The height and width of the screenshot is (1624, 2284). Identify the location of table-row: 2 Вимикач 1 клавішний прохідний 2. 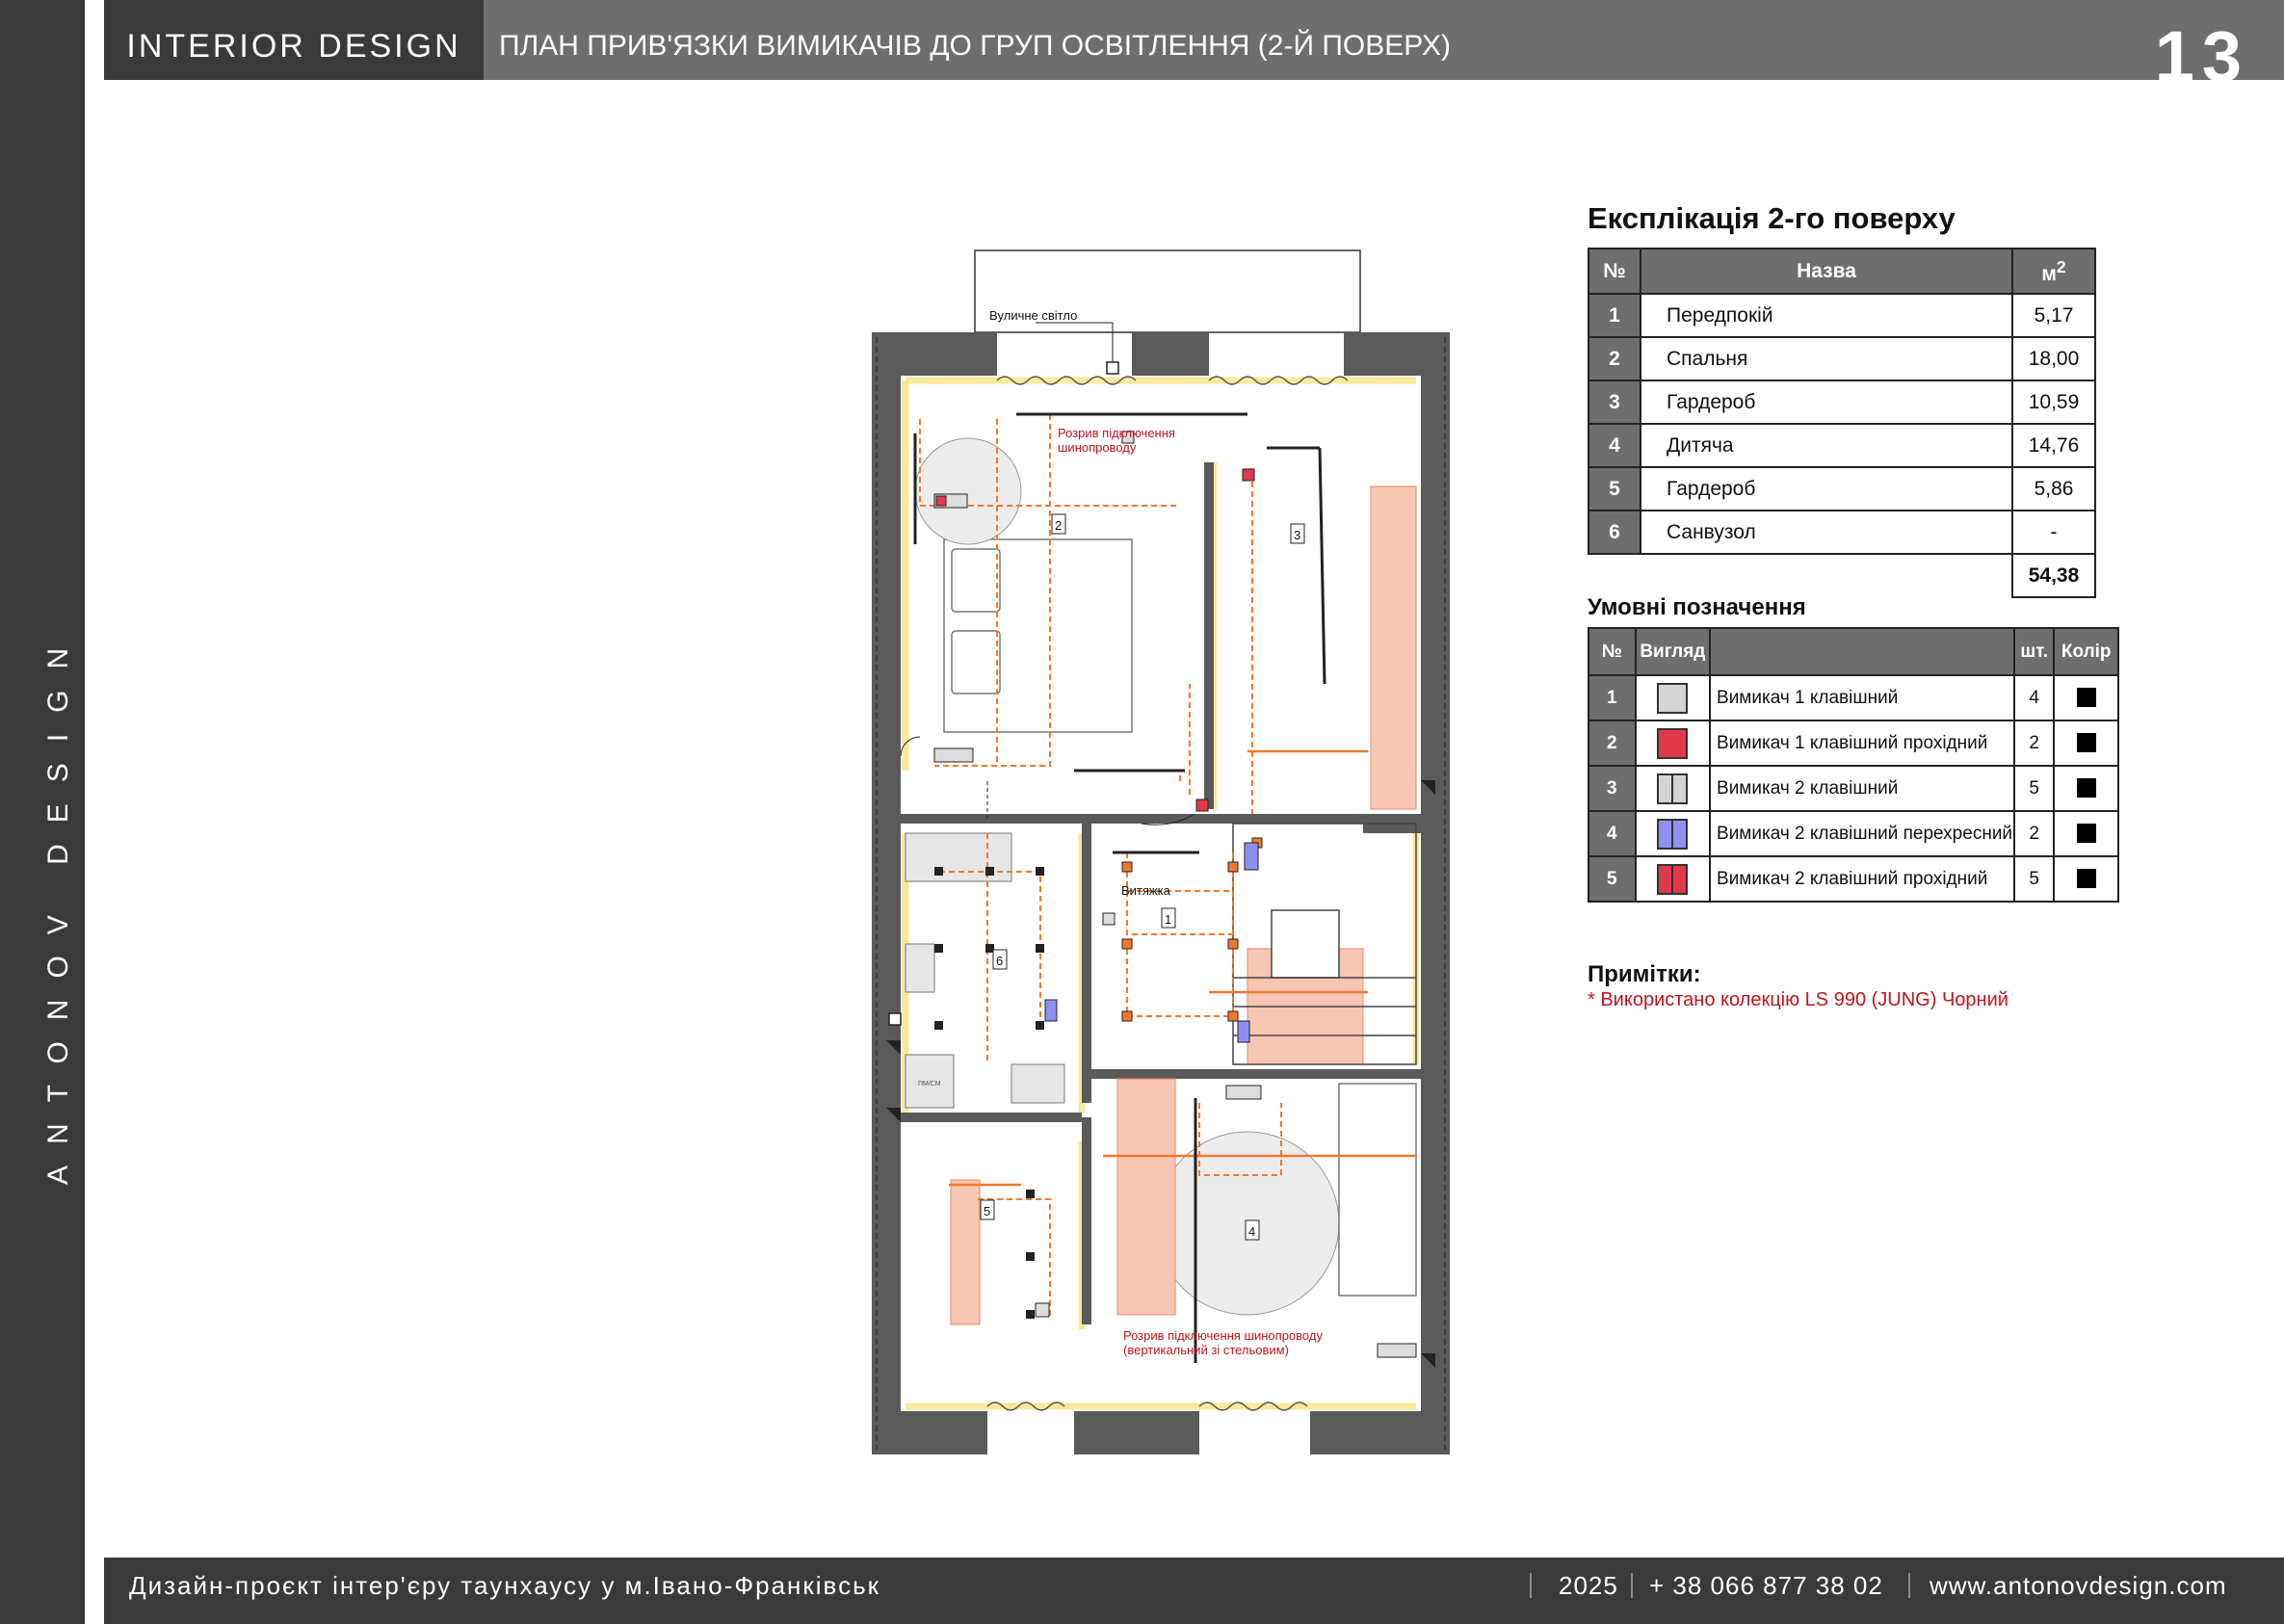
(1853, 743).